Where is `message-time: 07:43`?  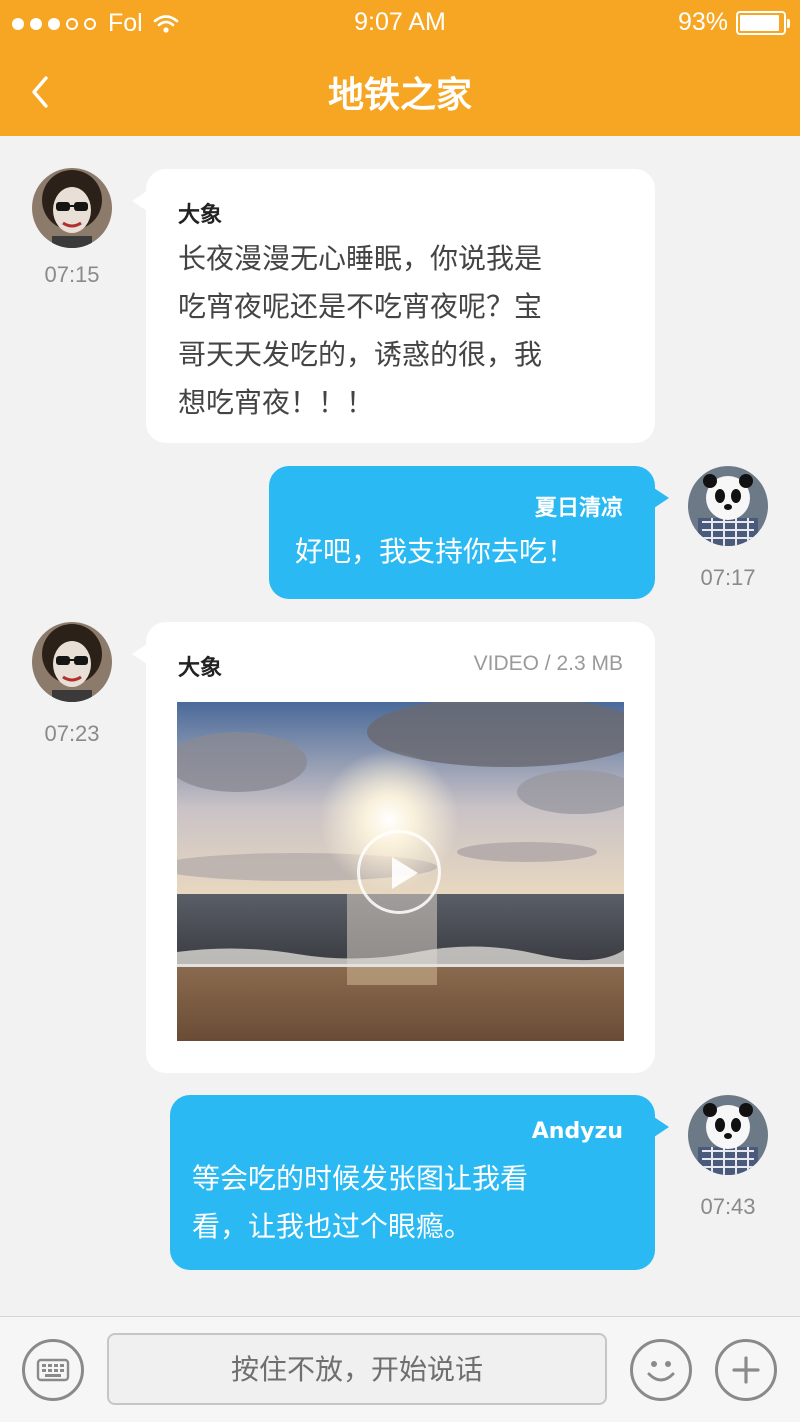 message-time: 07:43 is located at coordinates (728, 1206).